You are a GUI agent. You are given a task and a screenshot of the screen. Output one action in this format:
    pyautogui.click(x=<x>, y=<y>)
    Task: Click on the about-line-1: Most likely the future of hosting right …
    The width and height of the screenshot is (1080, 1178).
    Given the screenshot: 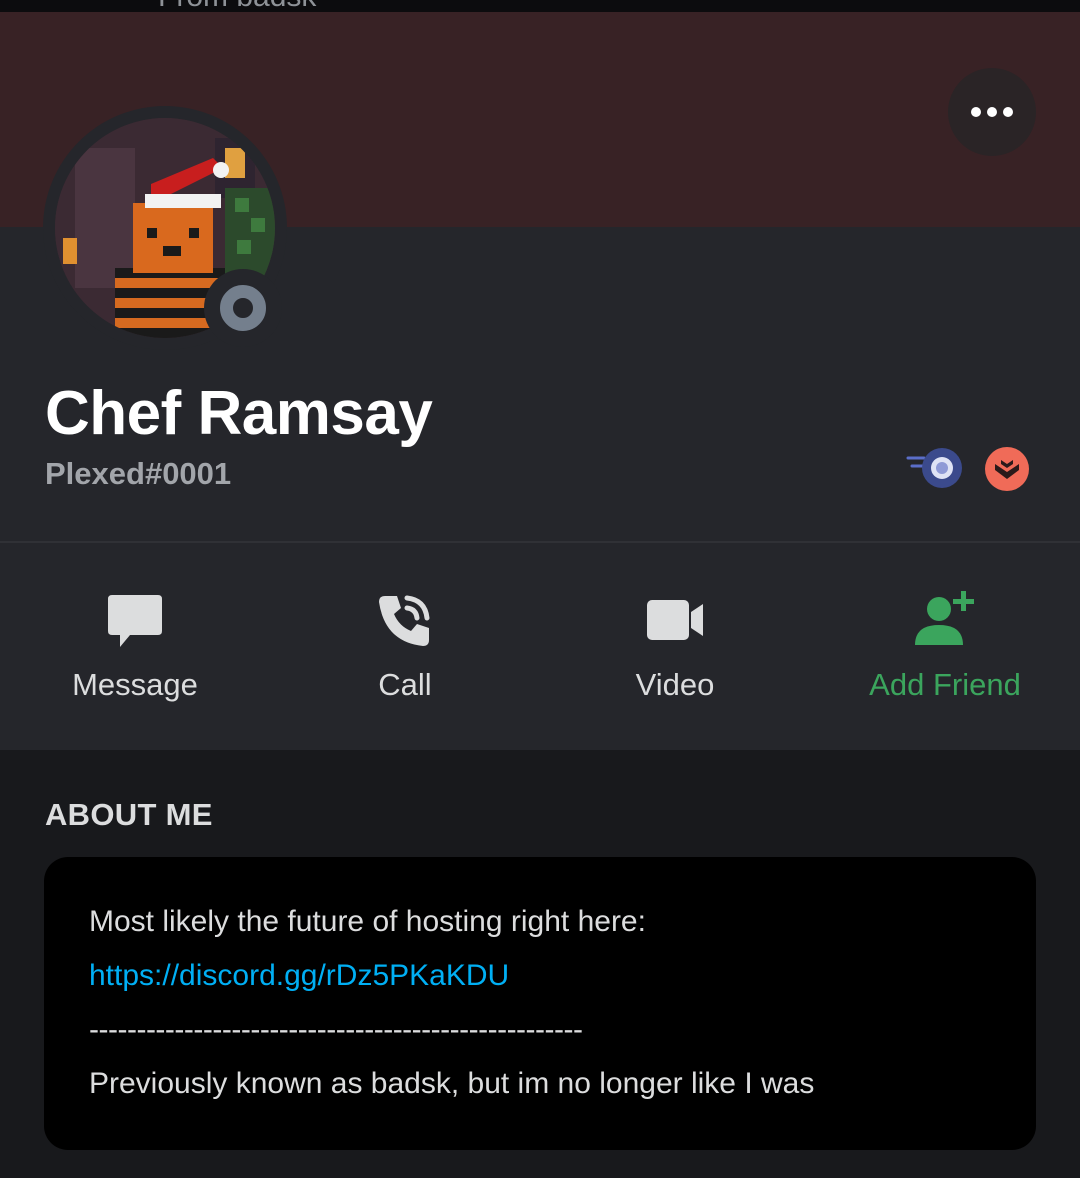 What is the action you would take?
    pyautogui.click(x=367, y=921)
    